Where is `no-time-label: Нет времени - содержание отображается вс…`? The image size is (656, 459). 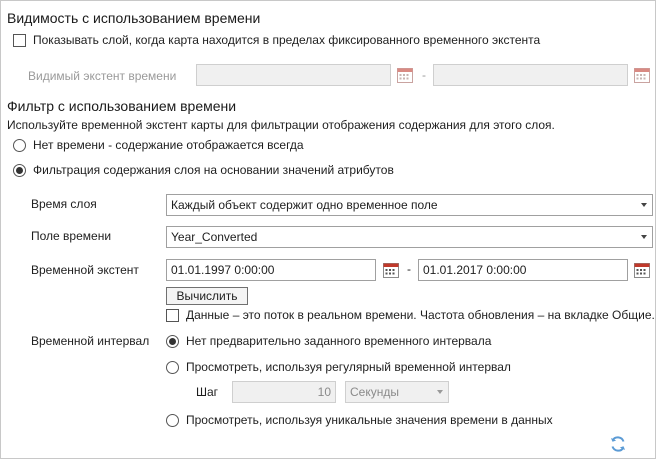
no-time-label: Нет времени - содержание отображается вс… is located at coordinates (168, 145).